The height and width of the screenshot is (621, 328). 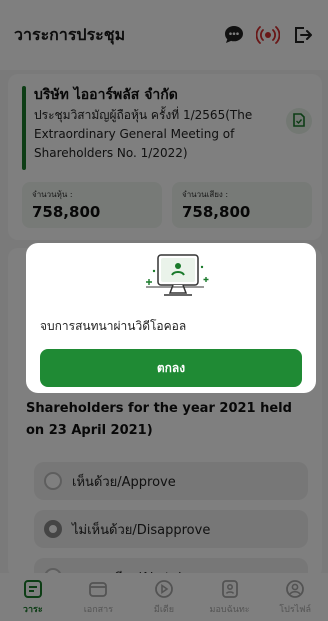 What do you see at coordinates (178, 278) in the screenshot?
I see `monitor-user-icon` at bounding box center [178, 278].